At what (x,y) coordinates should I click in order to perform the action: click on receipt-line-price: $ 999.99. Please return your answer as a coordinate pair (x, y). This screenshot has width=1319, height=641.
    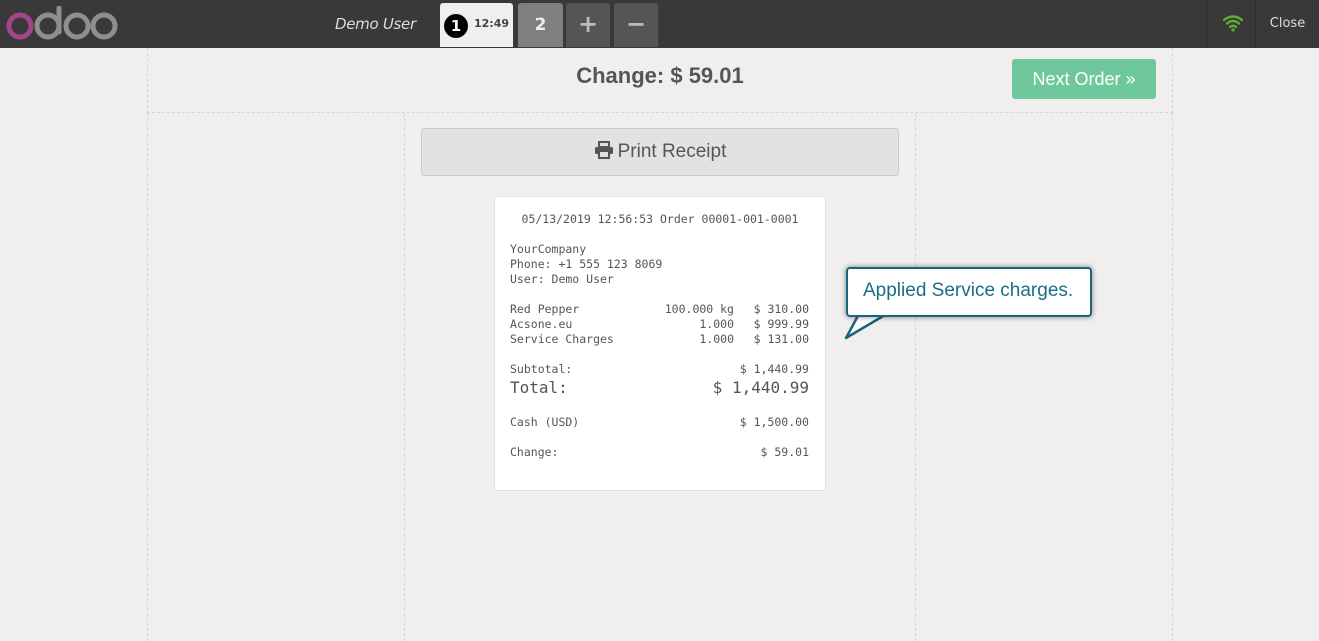
    Looking at the image, I should click on (781, 324).